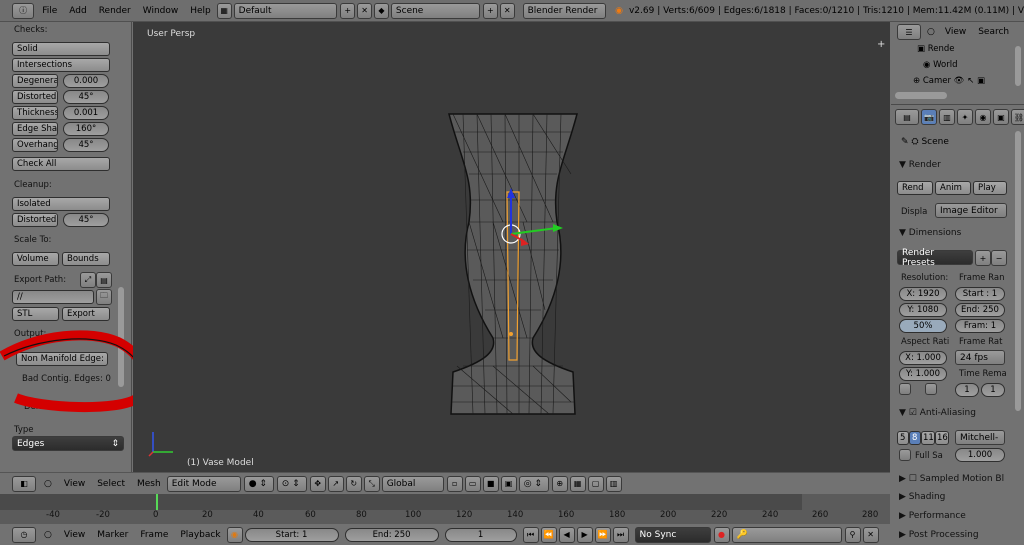 Image resolution: width=1024 pixels, height=545 pixels. What do you see at coordinates (291, 534) in the screenshot?
I see `start-frame-field: Start: 1` at bounding box center [291, 534].